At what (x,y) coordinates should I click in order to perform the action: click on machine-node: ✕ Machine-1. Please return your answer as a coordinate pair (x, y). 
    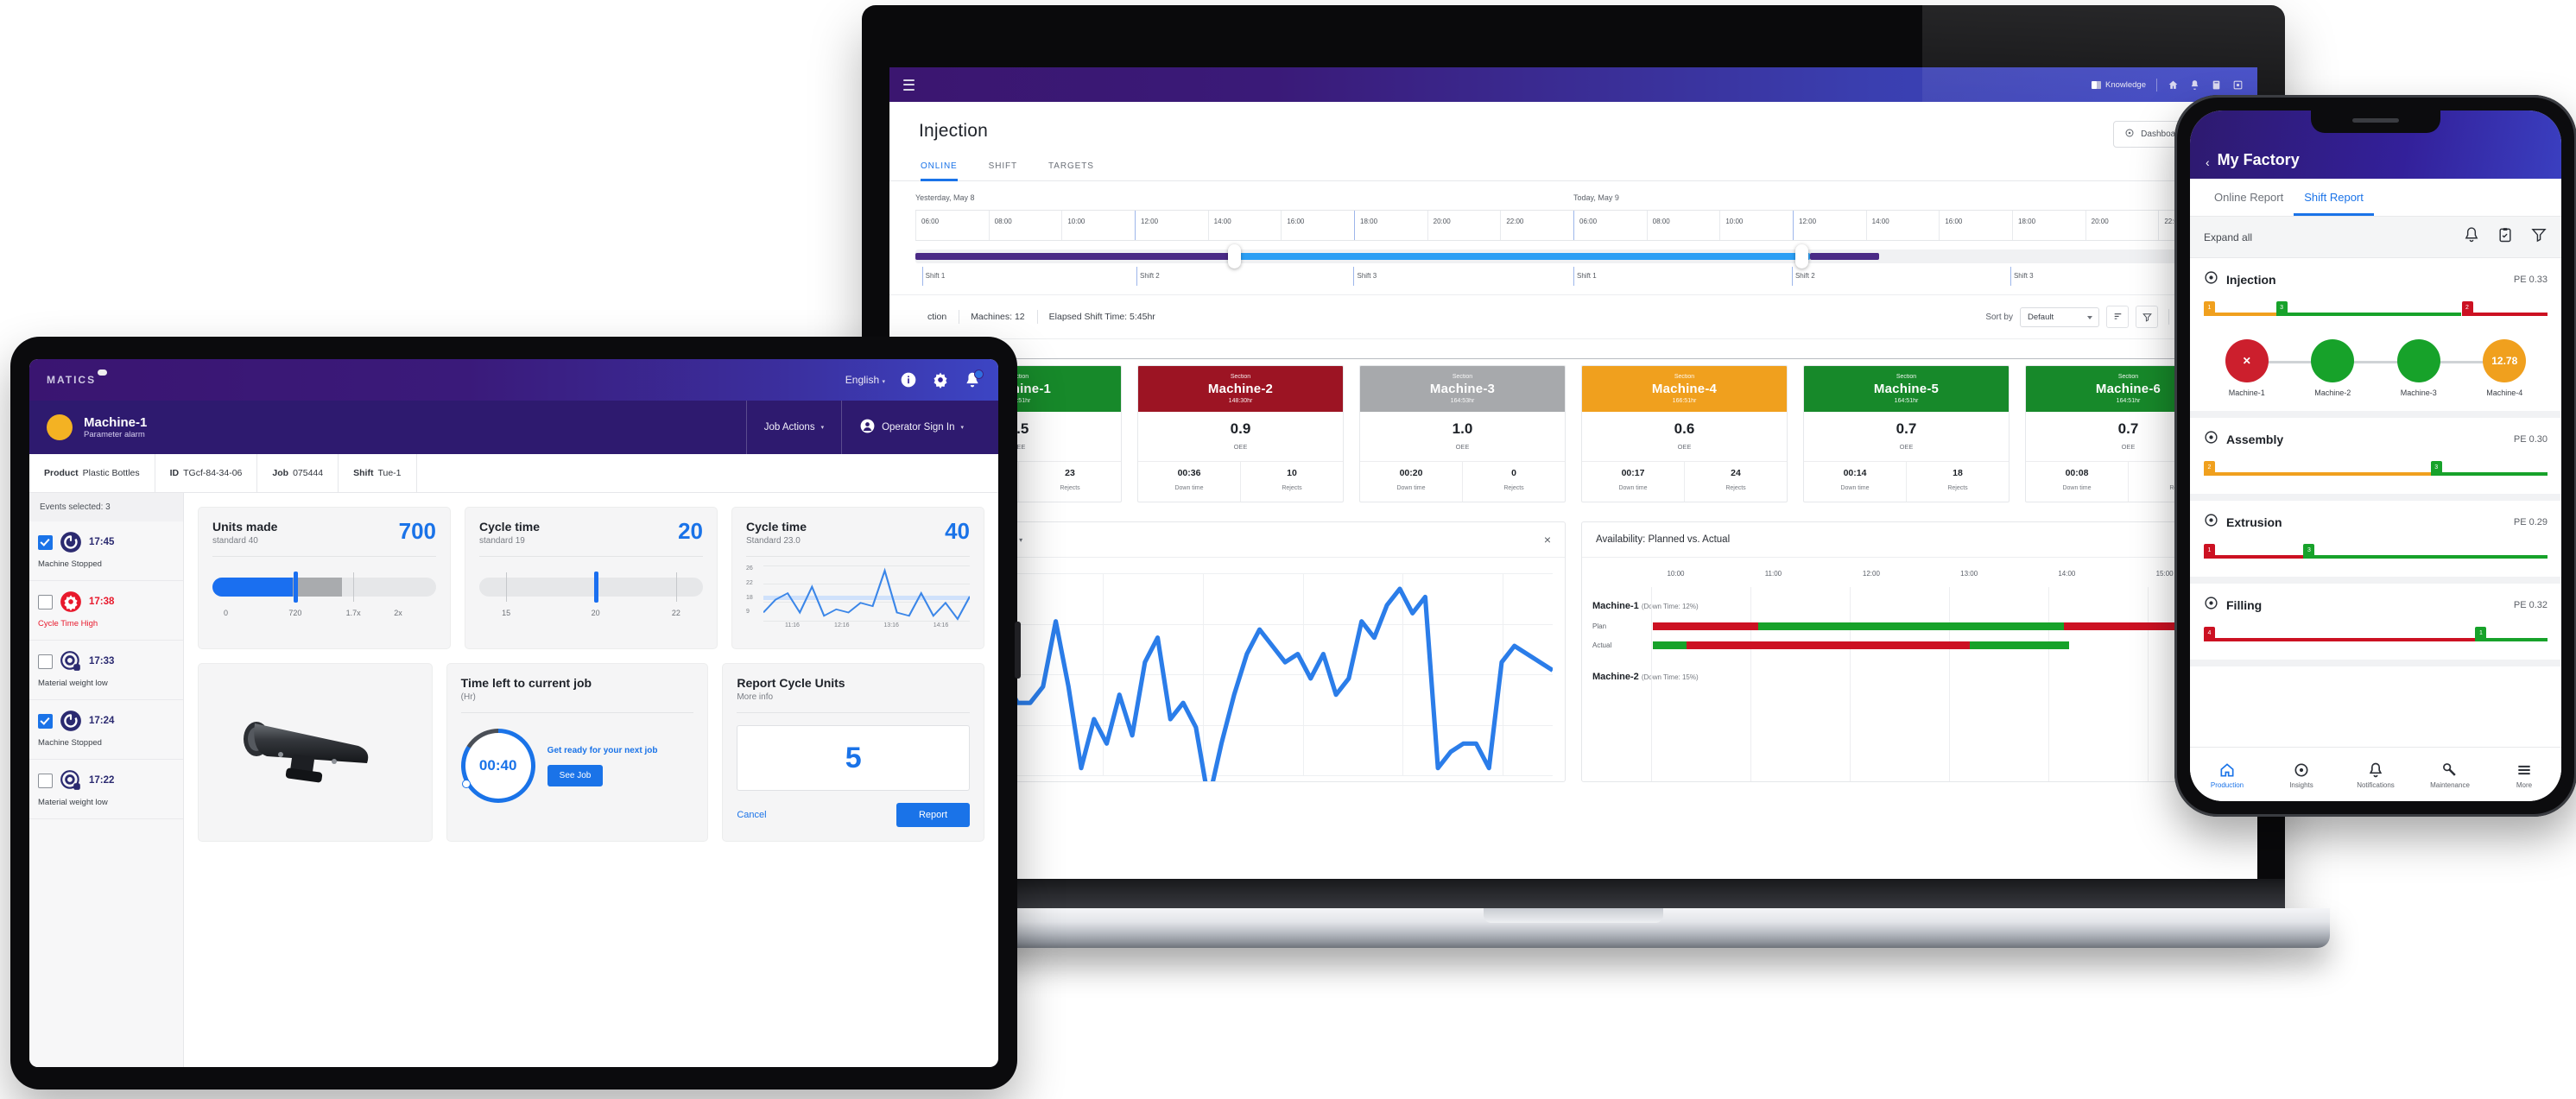
    Looking at the image, I should click on (2247, 368).